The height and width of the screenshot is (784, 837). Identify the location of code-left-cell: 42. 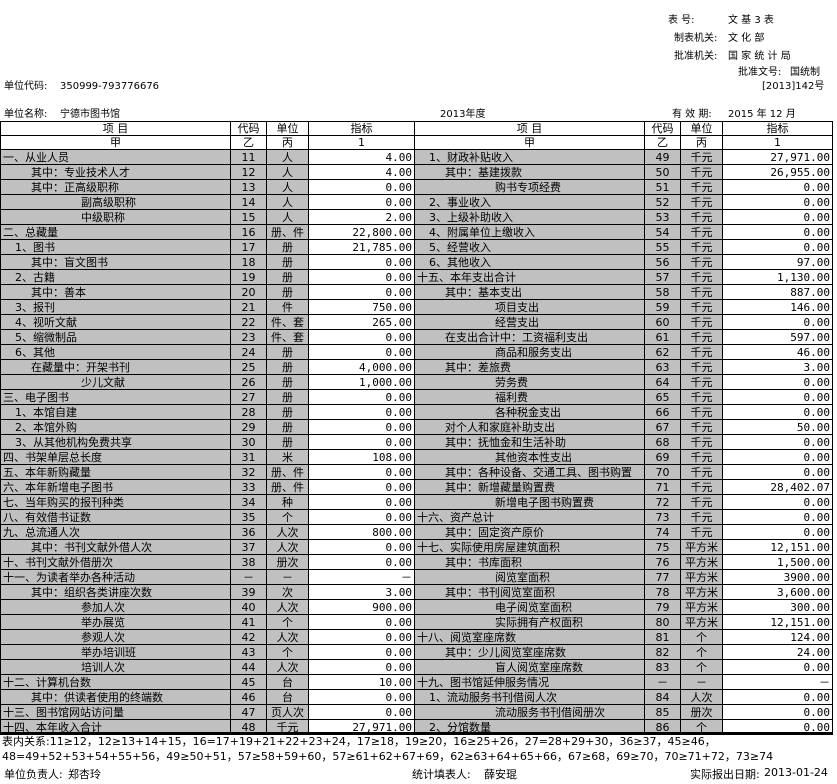
(248, 637).